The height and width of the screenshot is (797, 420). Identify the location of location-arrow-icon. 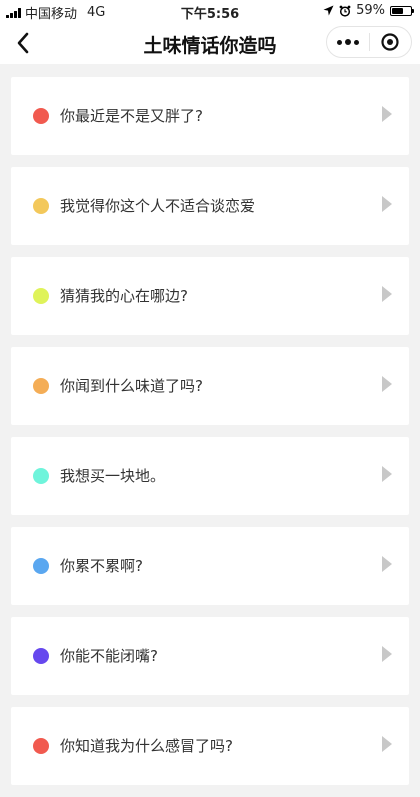
(328, 10).